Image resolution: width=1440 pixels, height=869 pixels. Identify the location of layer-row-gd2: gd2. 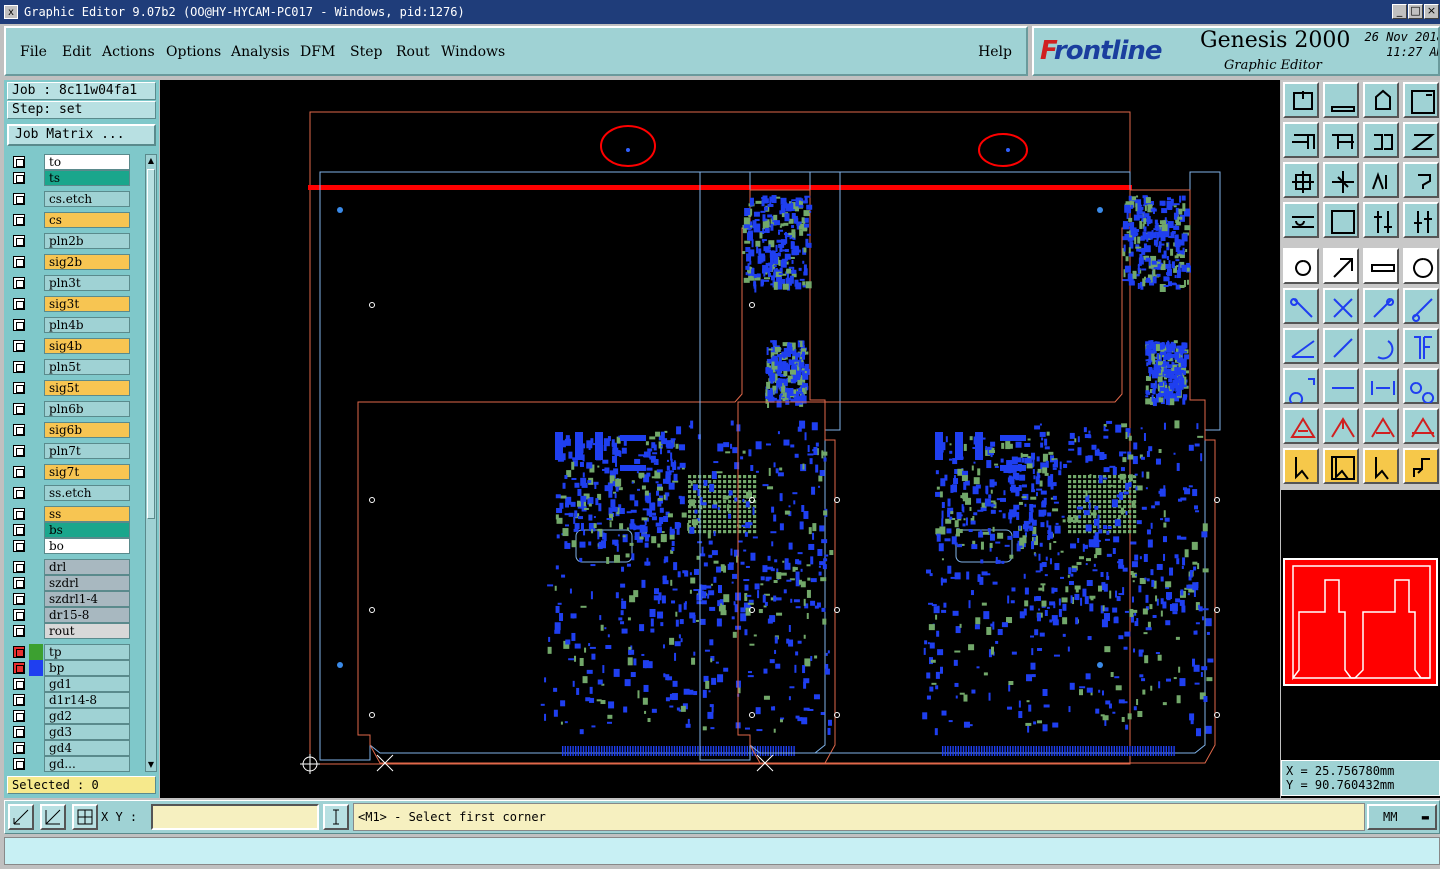
(74, 716).